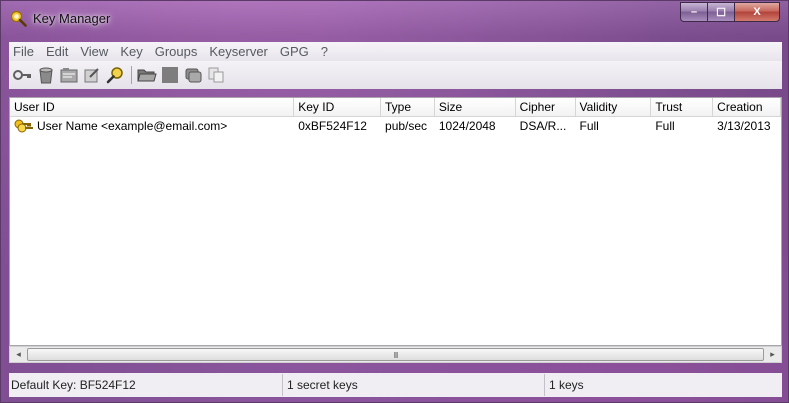 The height and width of the screenshot is (403, 789). I want to click on status-keys: 1 keys, so click(566, 385).